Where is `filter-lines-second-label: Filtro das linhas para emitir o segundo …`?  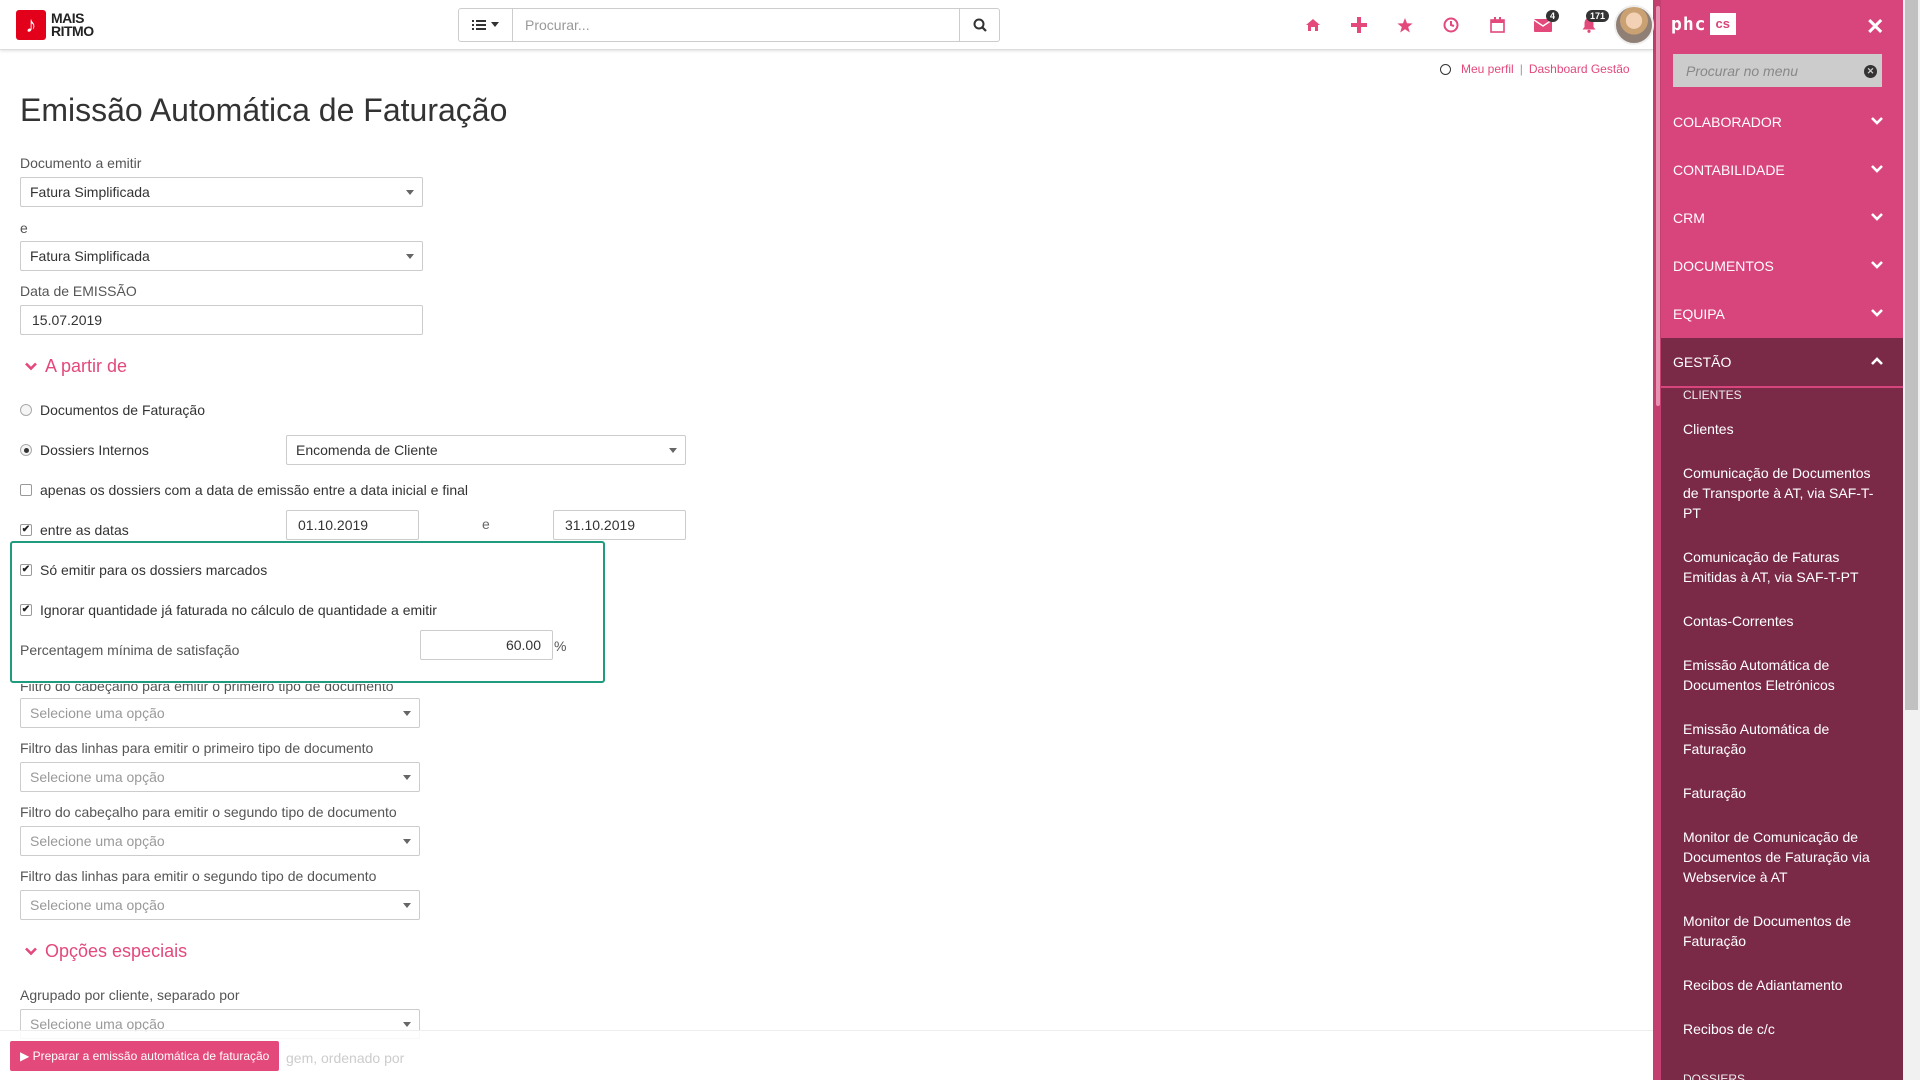 filter-lines-second-label: Filtro das linhas para emitir o segundo … is located at coordinates (198, 876).